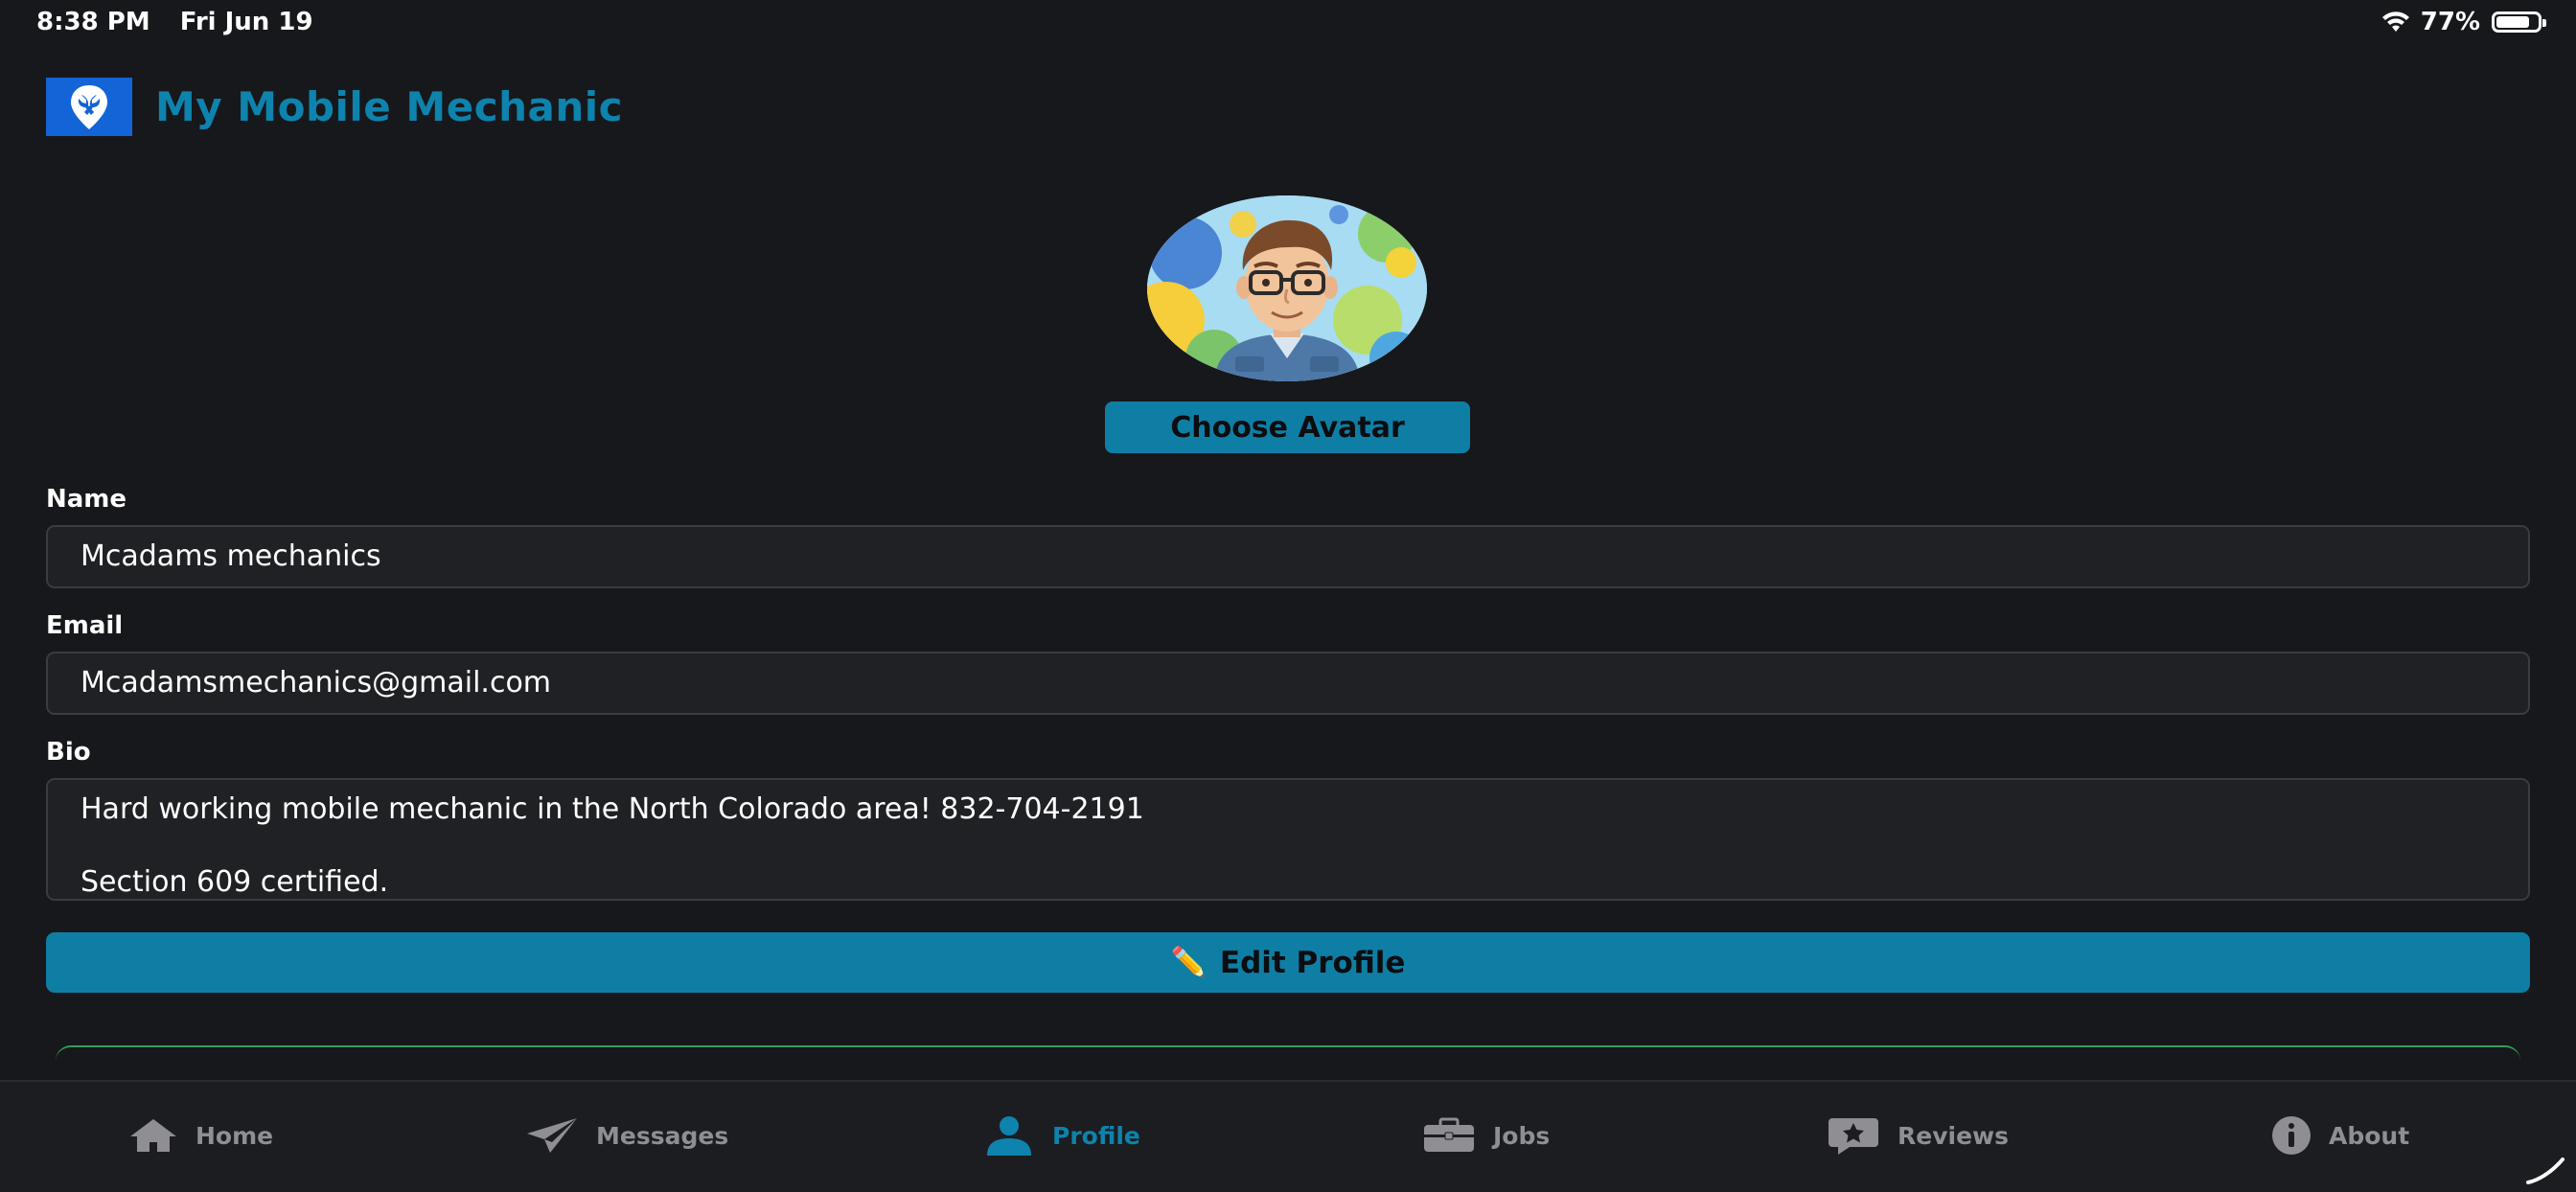  Describe the element at coordinates (1853, 1136) in the screenshot. I see `star-message-icon` at that location.